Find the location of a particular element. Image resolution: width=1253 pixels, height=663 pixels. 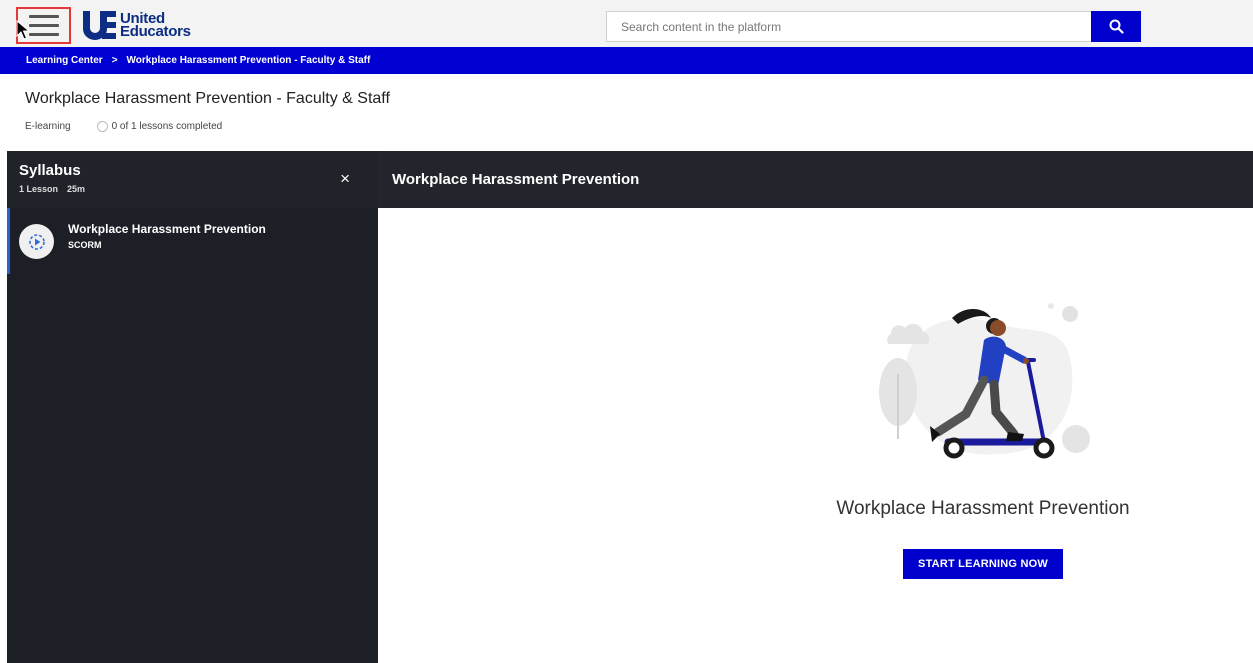

search-input is located at coordinates (847, 26).